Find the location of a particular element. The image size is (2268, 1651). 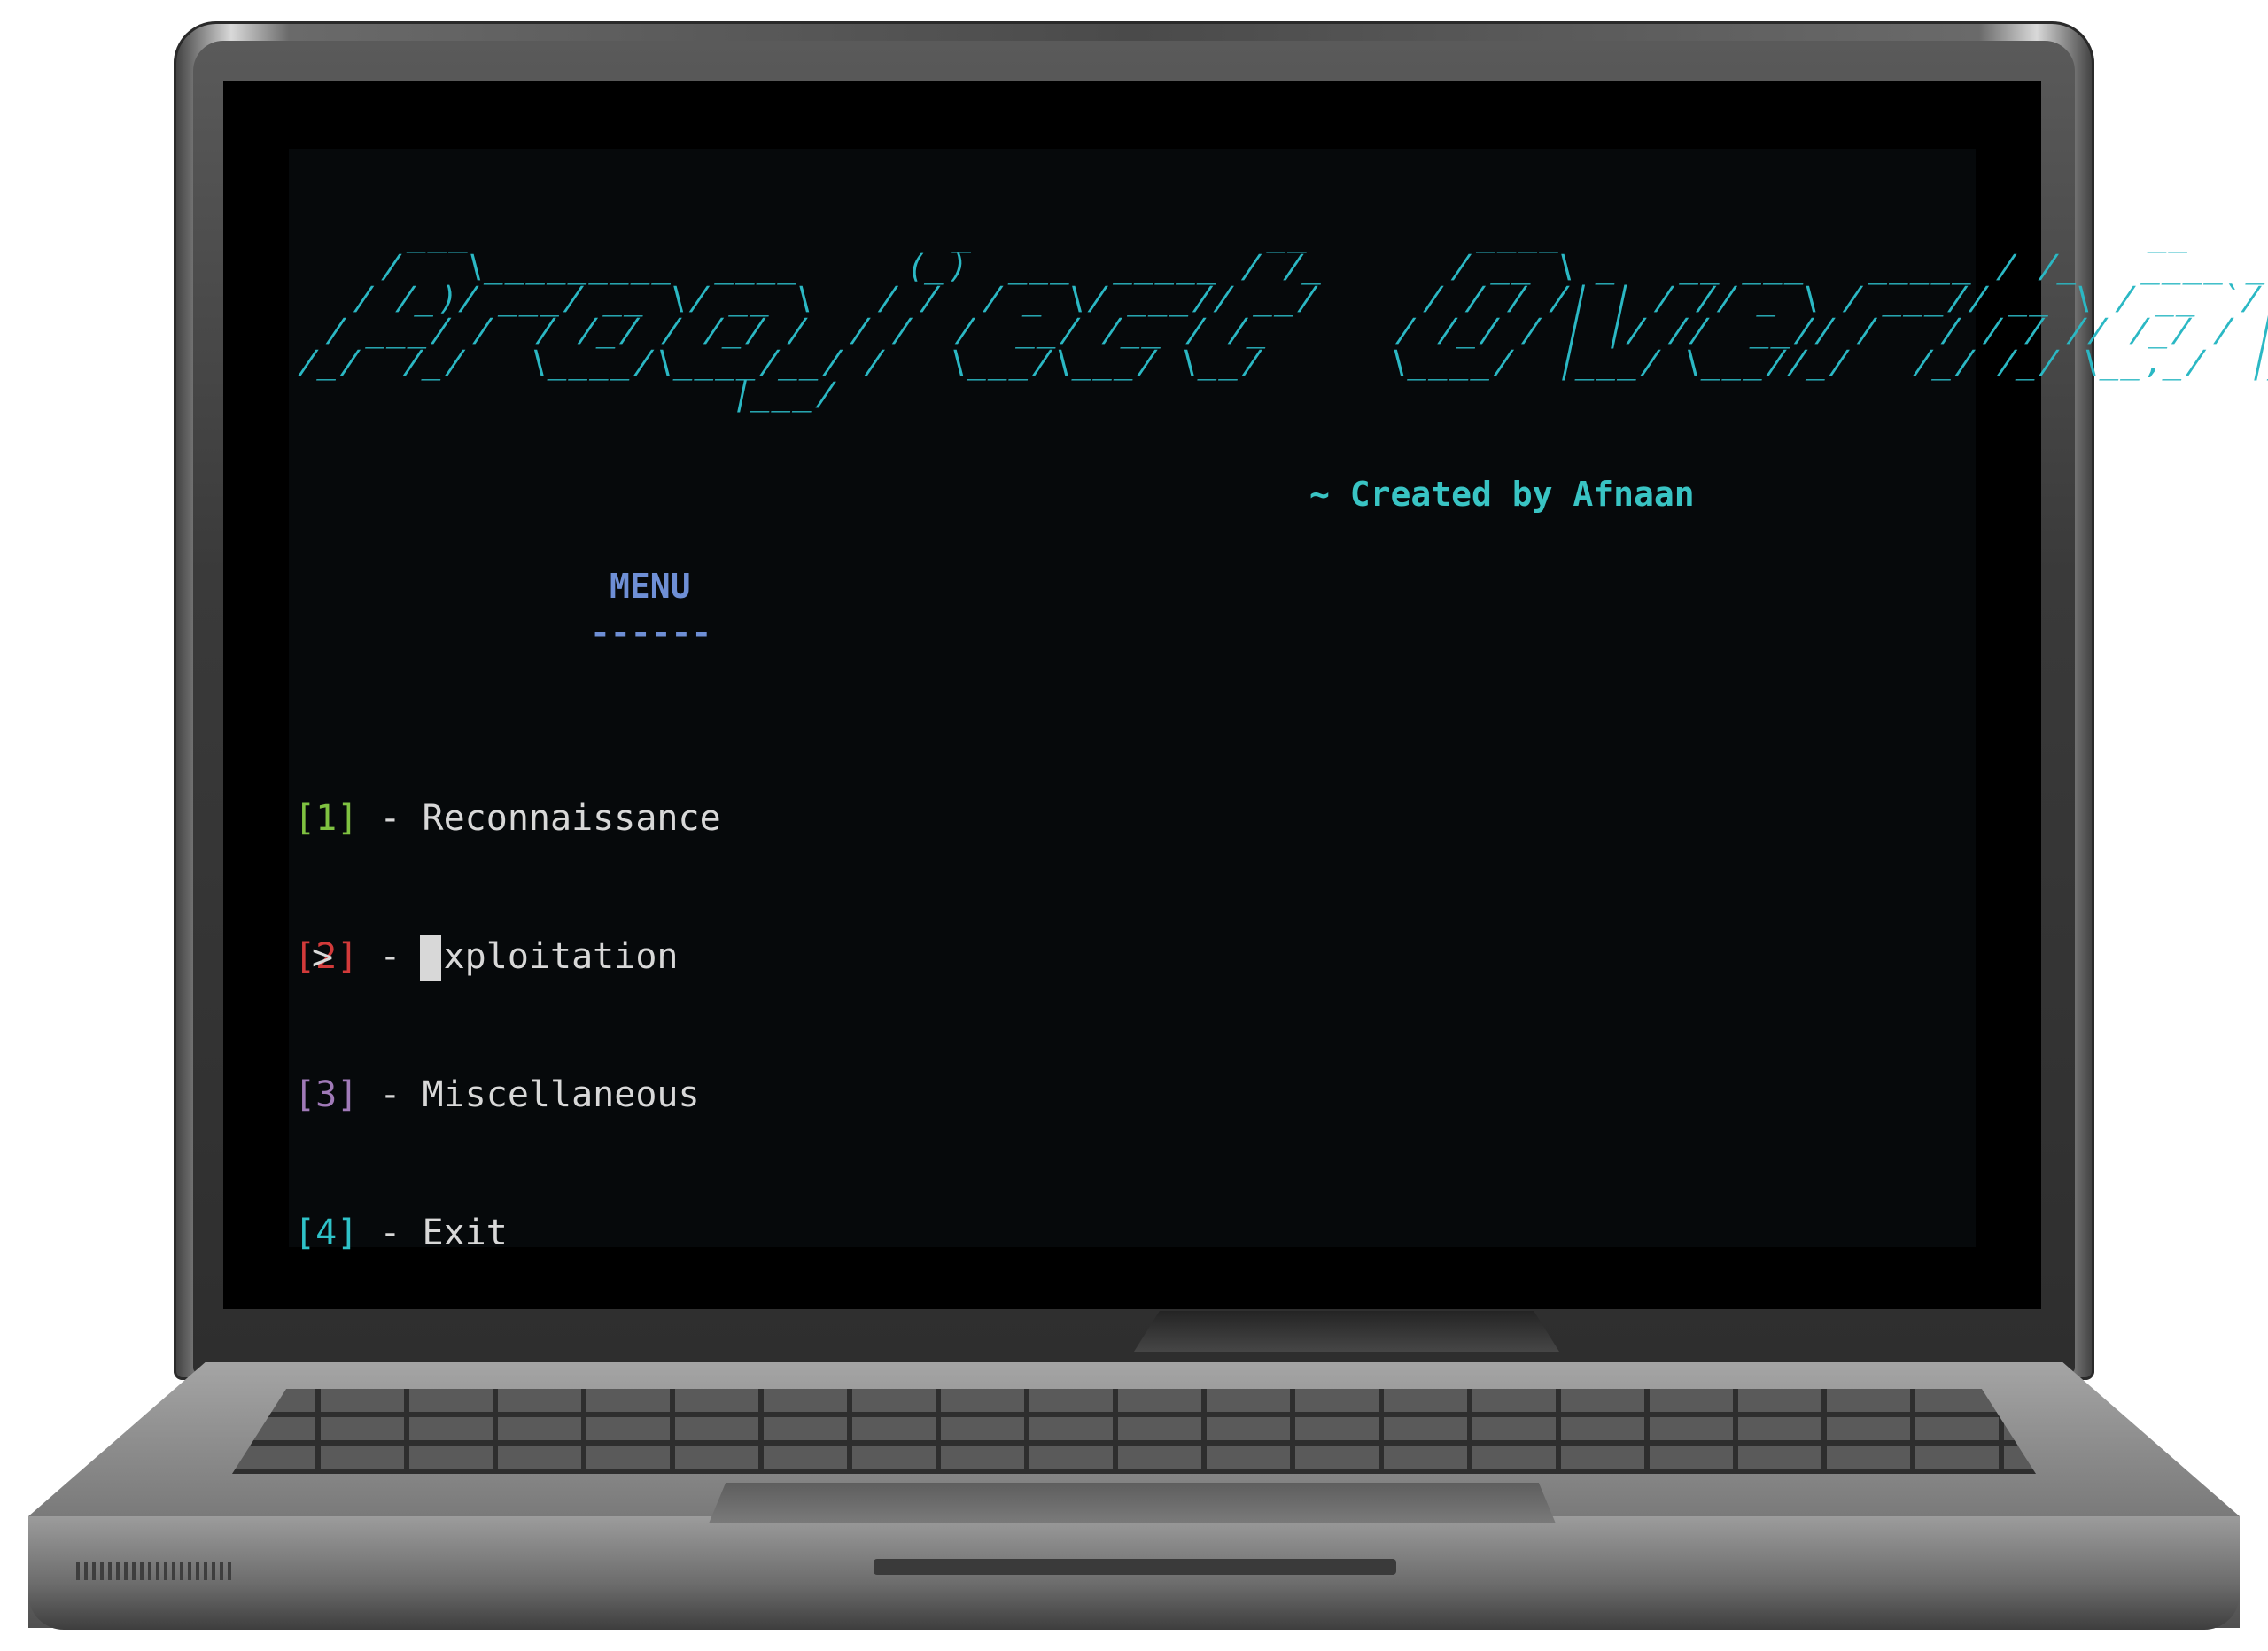

command-prompt: > is located at coordinates (323, 957).